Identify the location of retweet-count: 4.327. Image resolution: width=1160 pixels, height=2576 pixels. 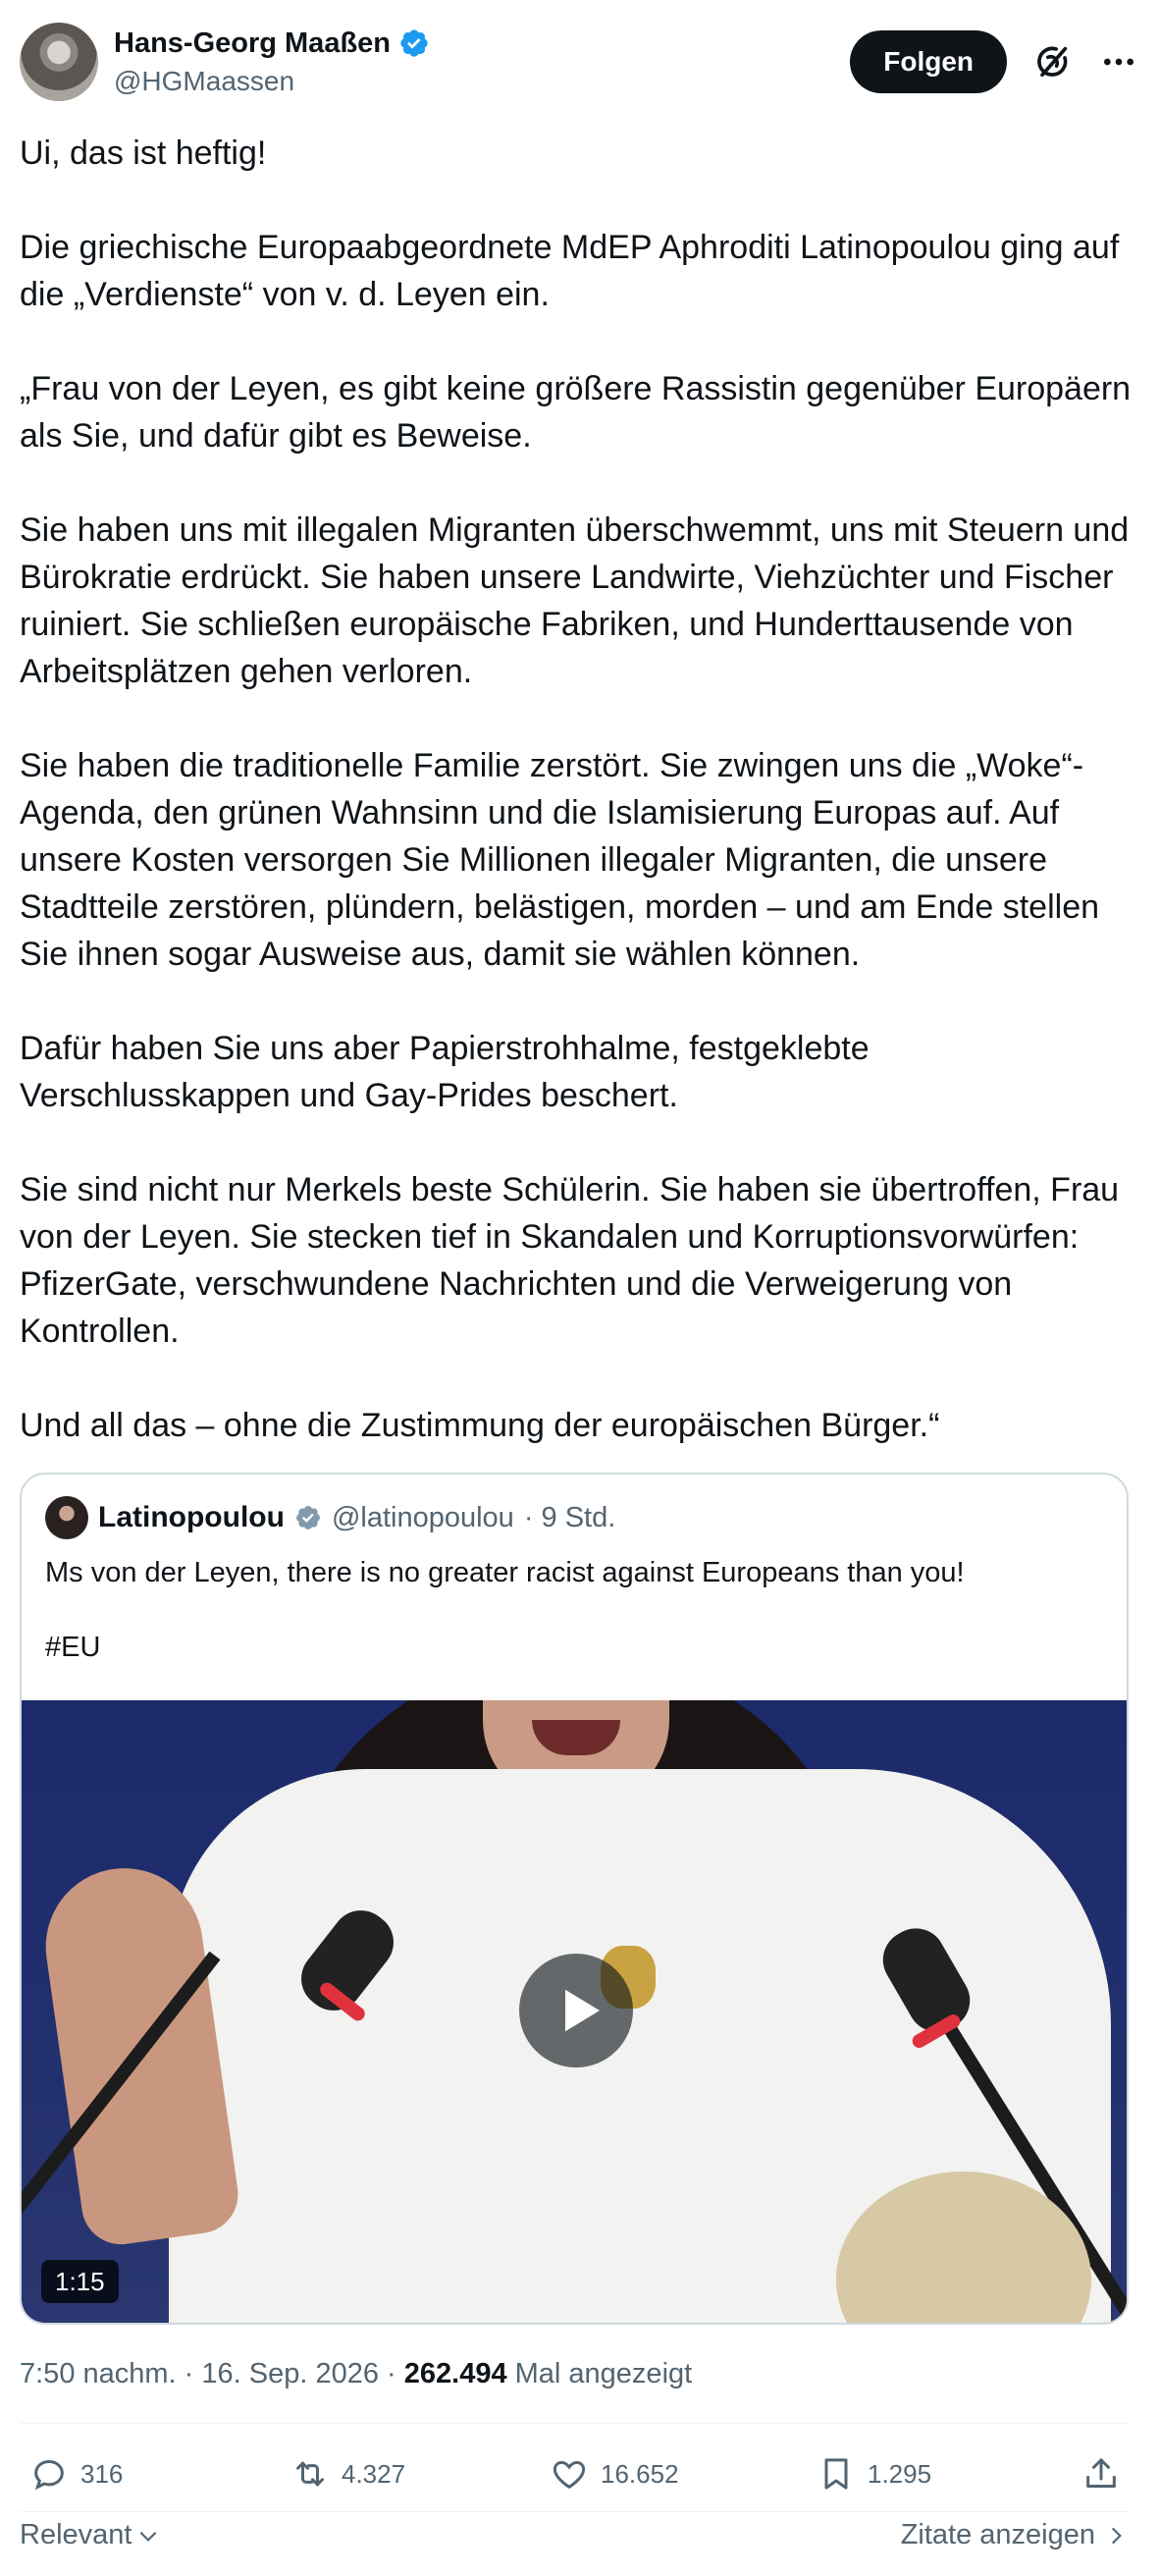
(374, 2473).